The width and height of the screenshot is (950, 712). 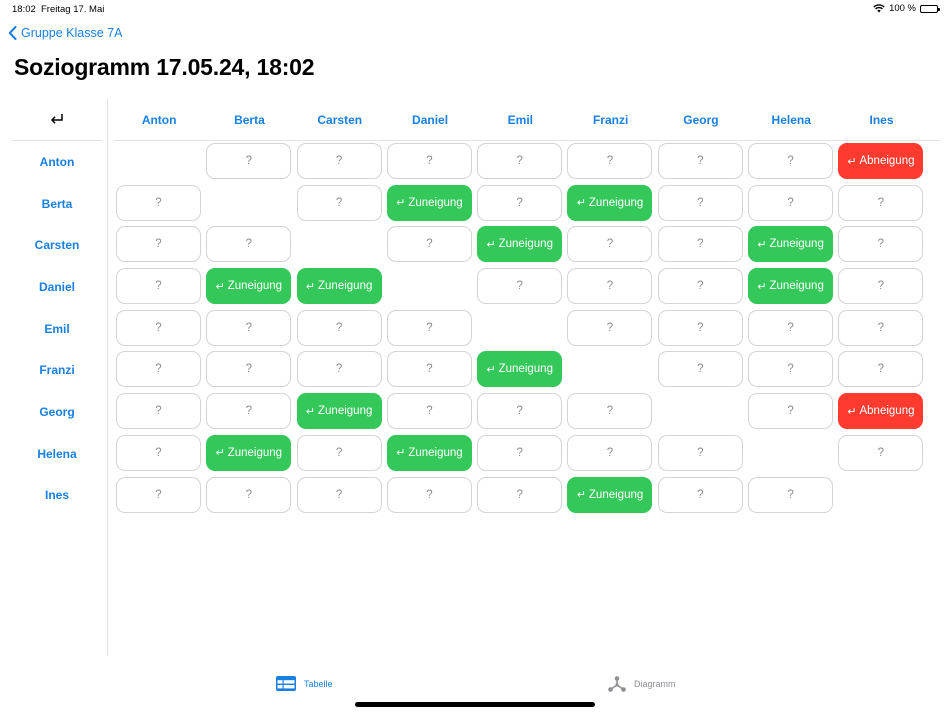 I want to click on column-header-daniel: Daniel, so click(x=430, y=120).